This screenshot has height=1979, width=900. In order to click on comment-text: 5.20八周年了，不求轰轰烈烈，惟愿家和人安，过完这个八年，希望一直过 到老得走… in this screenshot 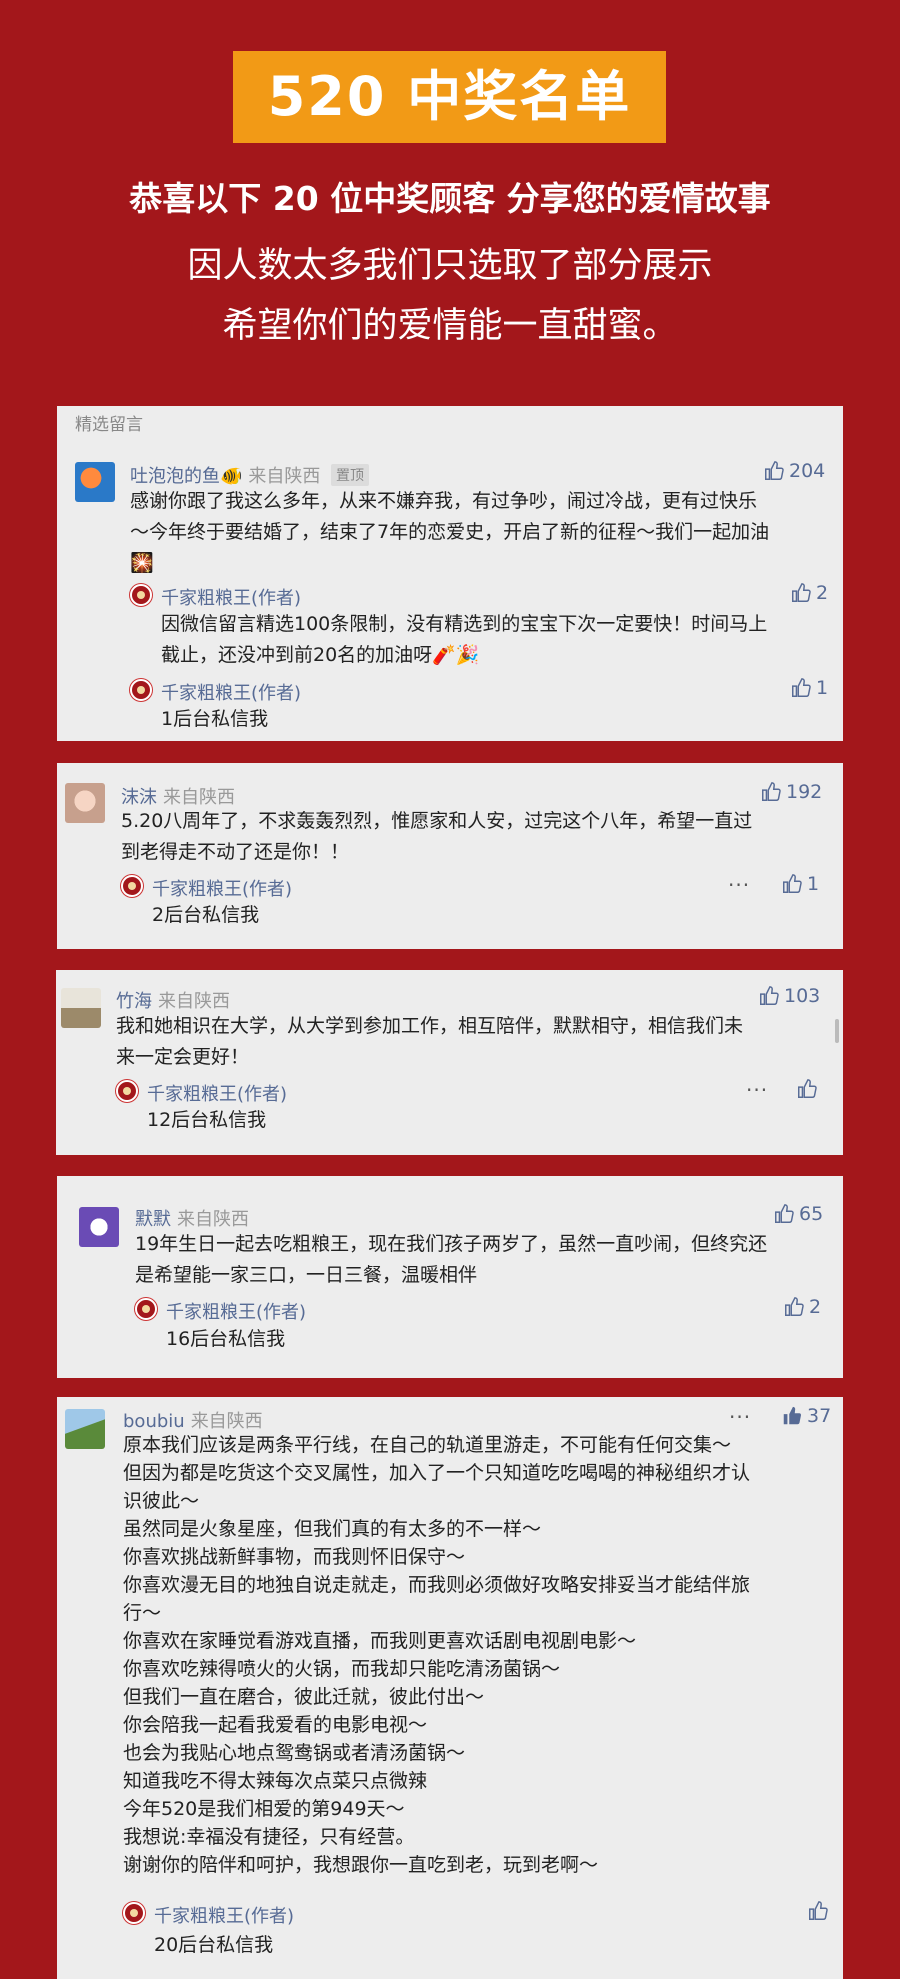, I will do `click(437, 836)`.